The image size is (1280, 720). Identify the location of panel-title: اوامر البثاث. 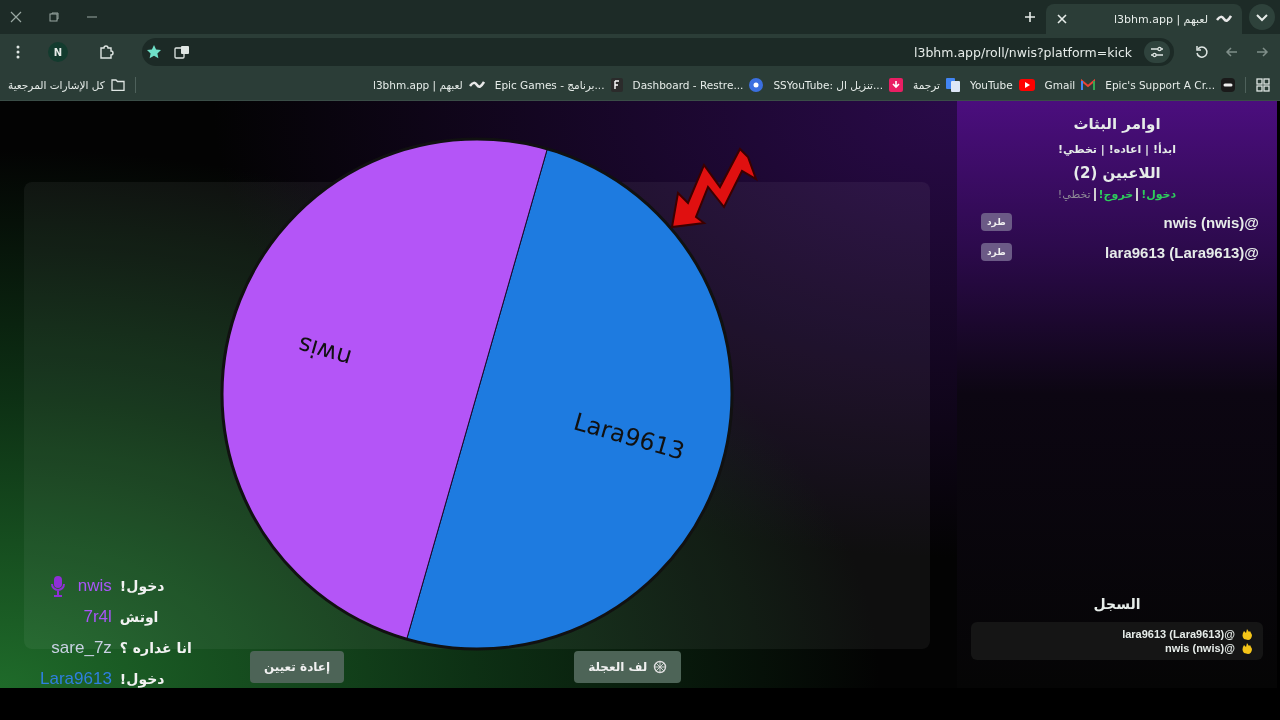
(1117, 124).